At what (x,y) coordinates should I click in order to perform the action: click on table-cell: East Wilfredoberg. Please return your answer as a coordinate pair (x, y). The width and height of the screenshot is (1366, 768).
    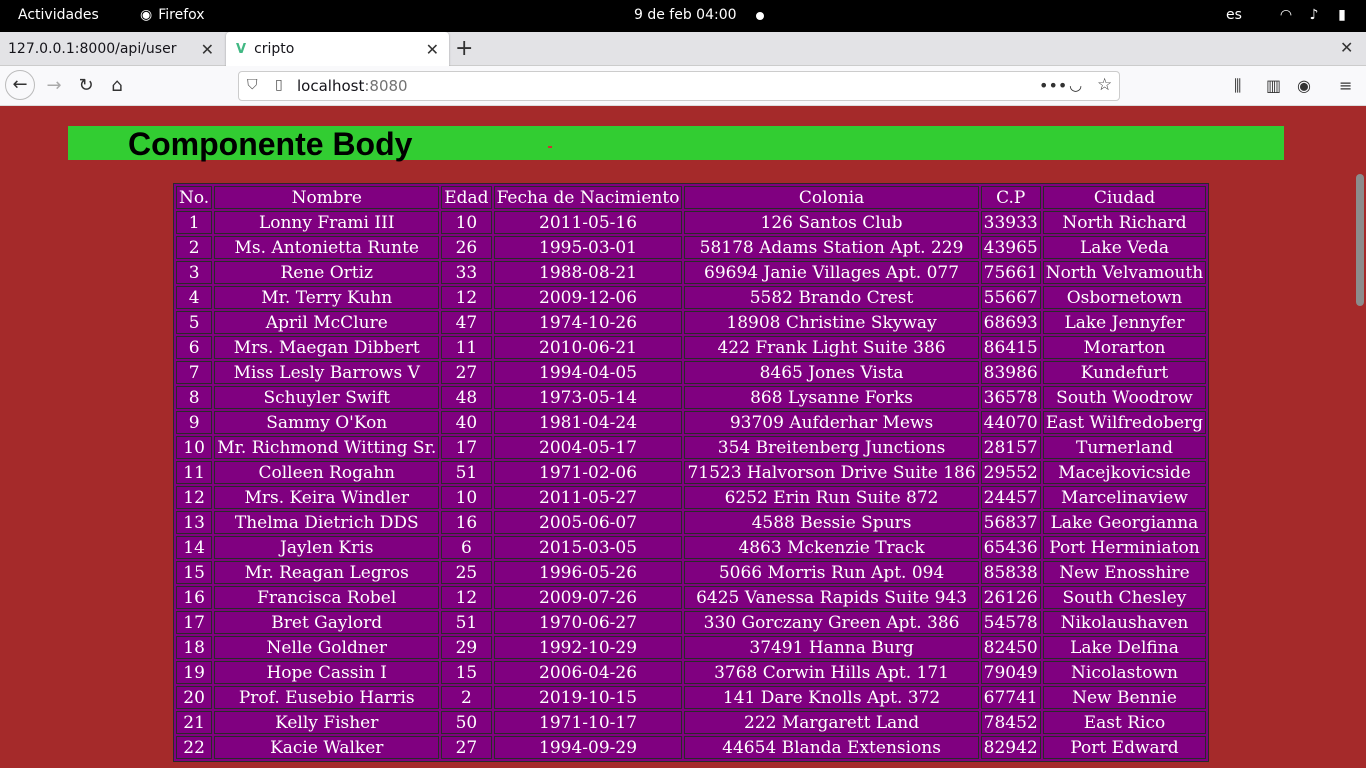
    Looking at the image, I should click on (1124, 422).